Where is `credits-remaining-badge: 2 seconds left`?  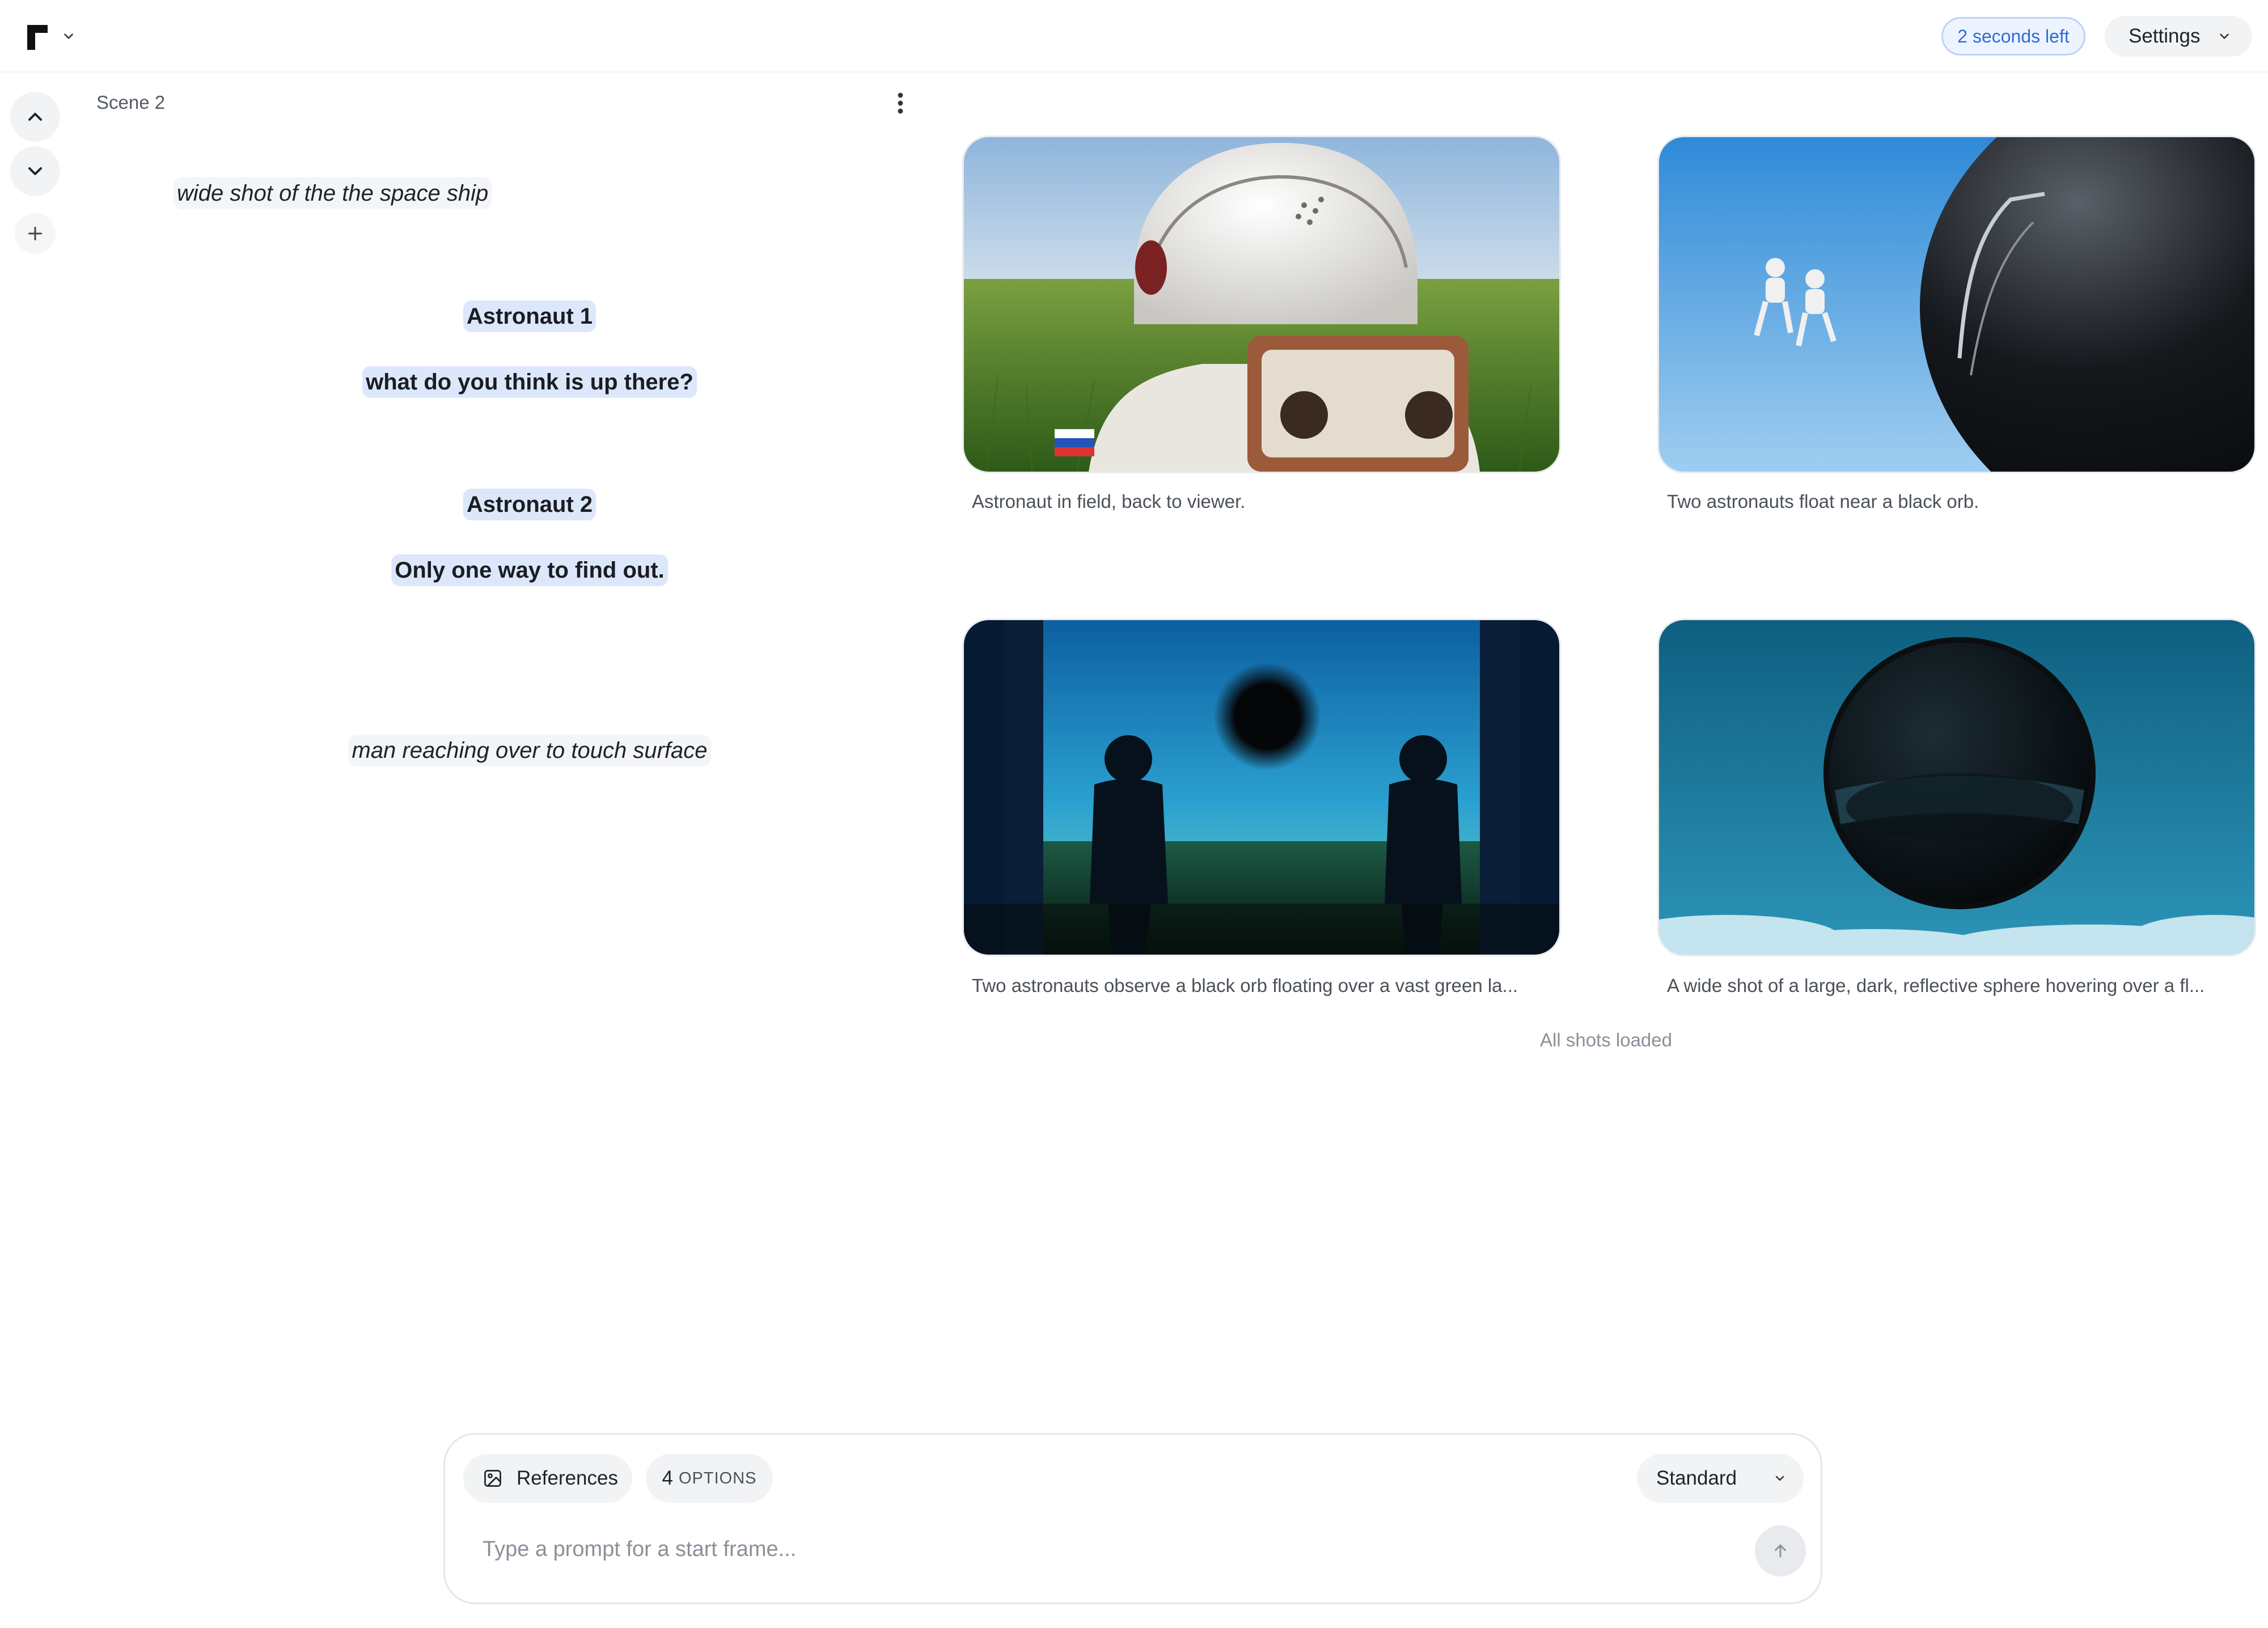
credits-remaining-badge: 2 seconds left is located at coordinates (2013, 36).